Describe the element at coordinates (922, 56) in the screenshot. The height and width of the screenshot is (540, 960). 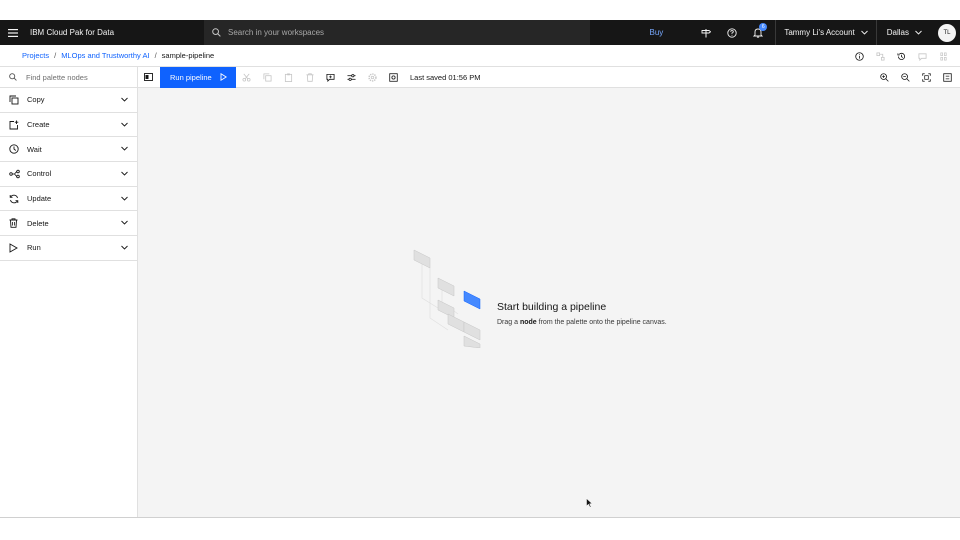
I see `chat-icon` at that location.